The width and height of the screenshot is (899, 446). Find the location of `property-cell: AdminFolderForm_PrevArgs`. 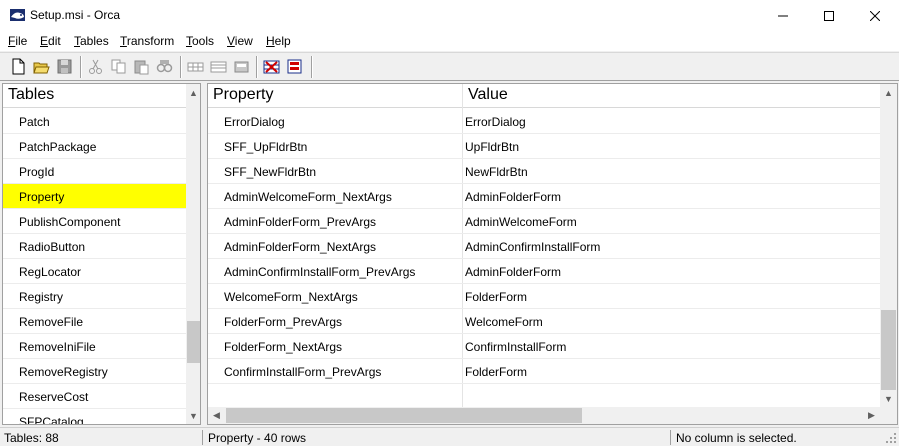

property-cell: AdminFolderForm_PrevArgs is located at coordinates (300, 222).